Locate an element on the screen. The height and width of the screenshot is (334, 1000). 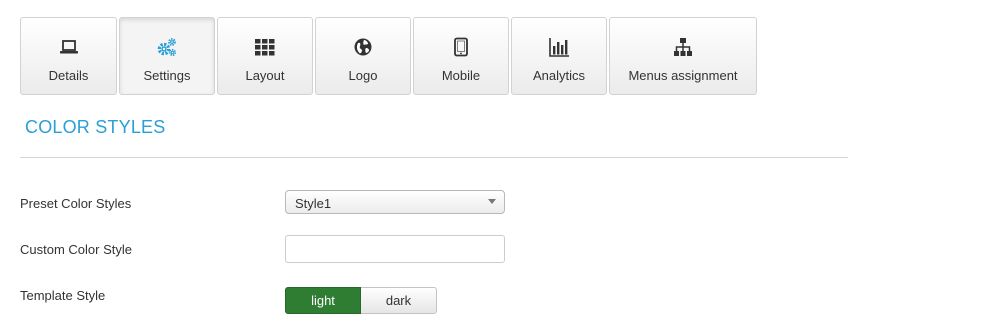
section-title: COLOR STYLES is located at coordinates (95, 127).